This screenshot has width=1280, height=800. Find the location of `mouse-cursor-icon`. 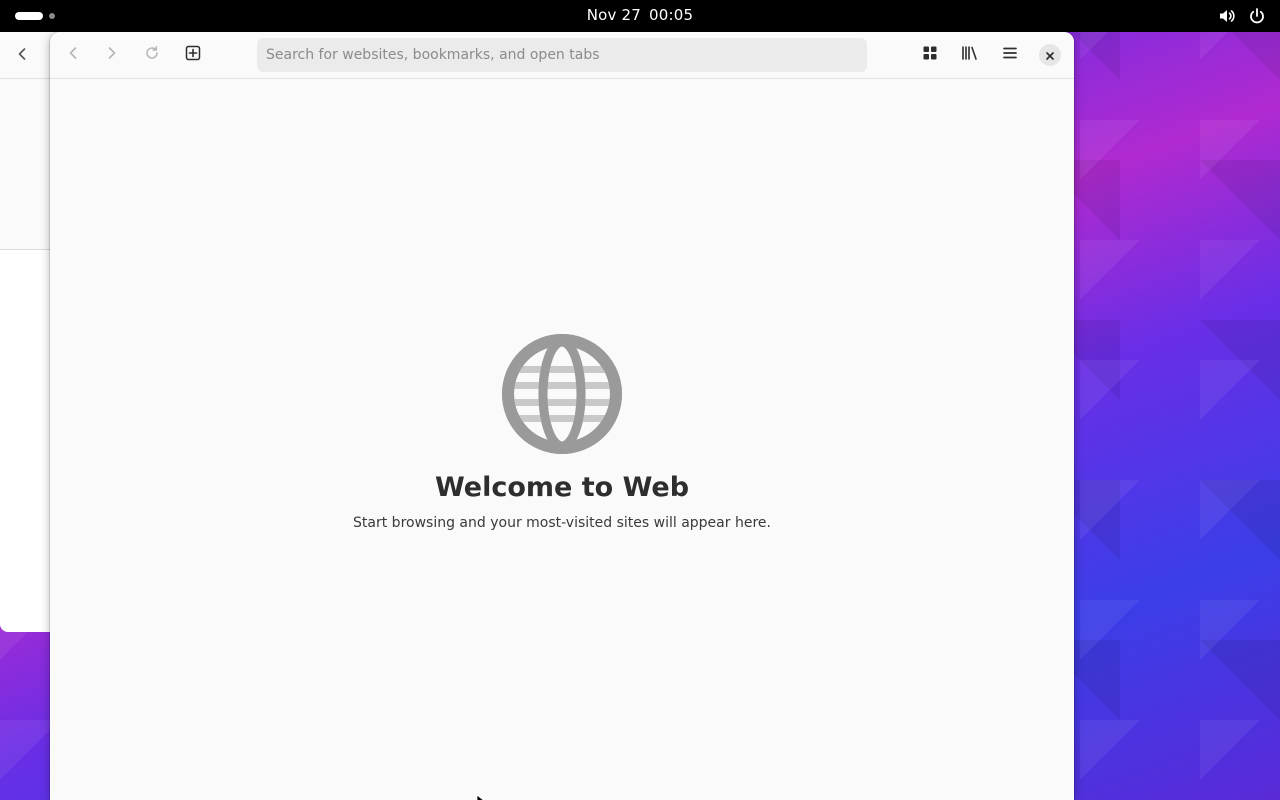

mouse-cursor-icon is located at coordinates (481, 795).